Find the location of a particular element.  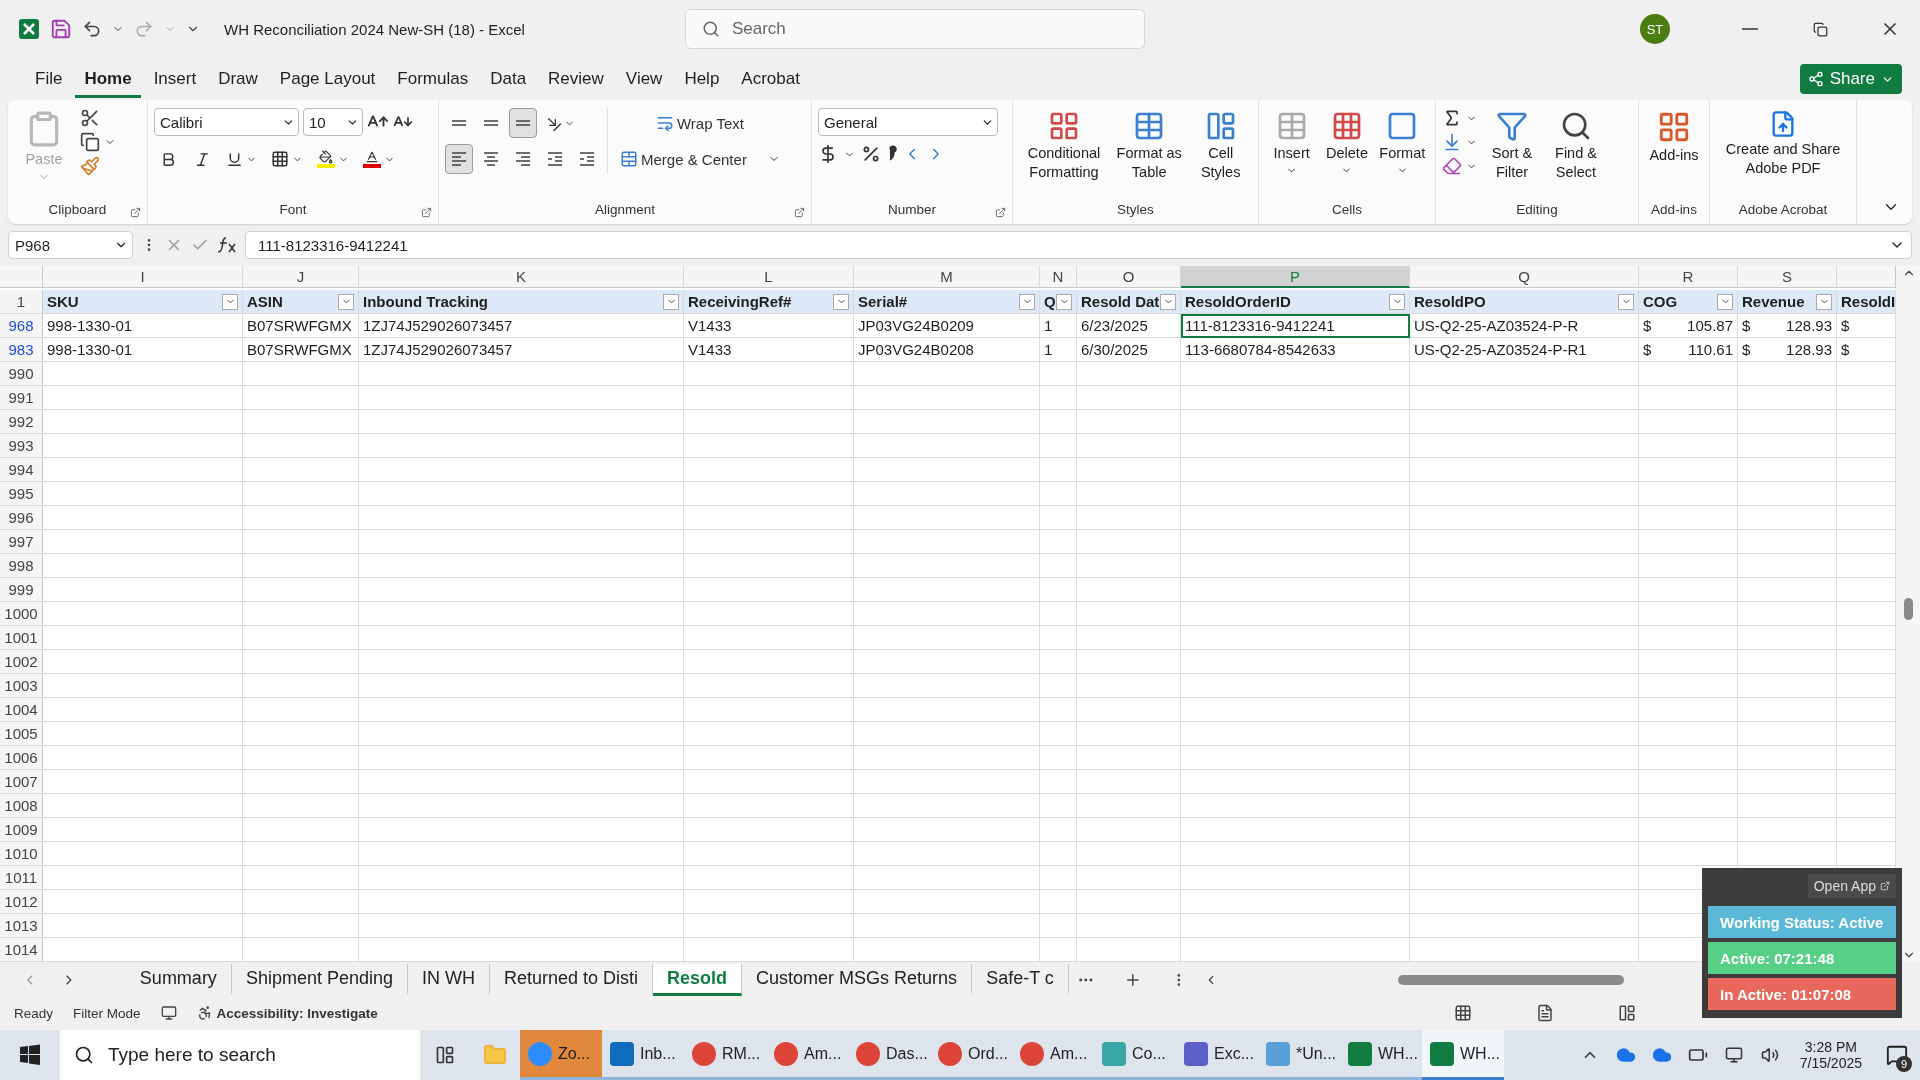

group-label: Adobe Acrobat is located at coordinates (1783, 210).